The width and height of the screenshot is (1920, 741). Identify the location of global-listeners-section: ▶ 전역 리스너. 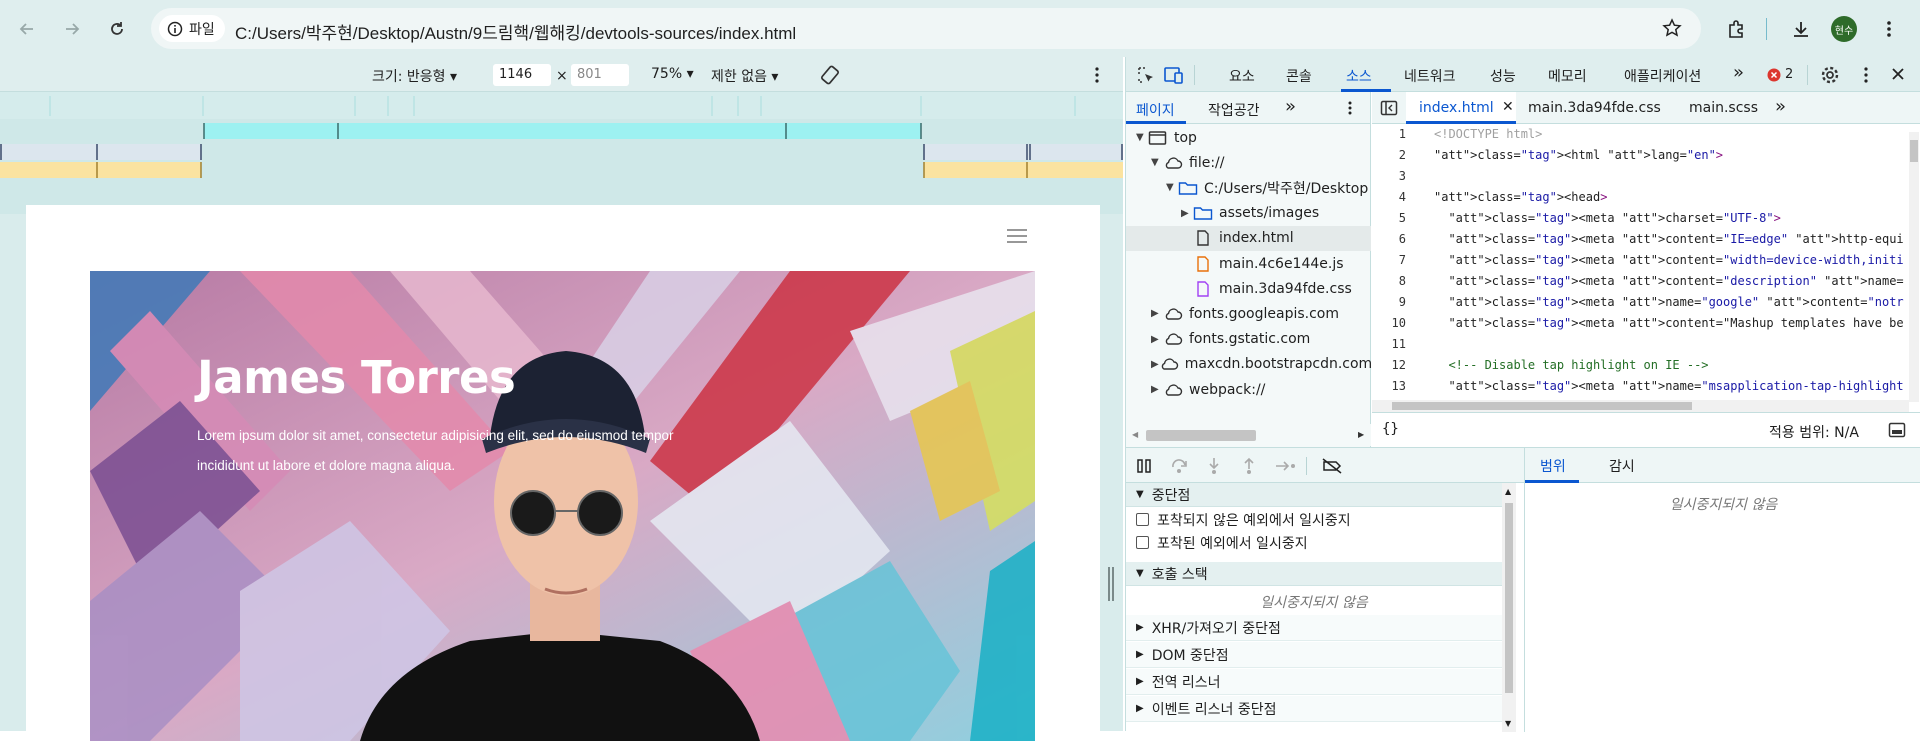
(1314, 682).